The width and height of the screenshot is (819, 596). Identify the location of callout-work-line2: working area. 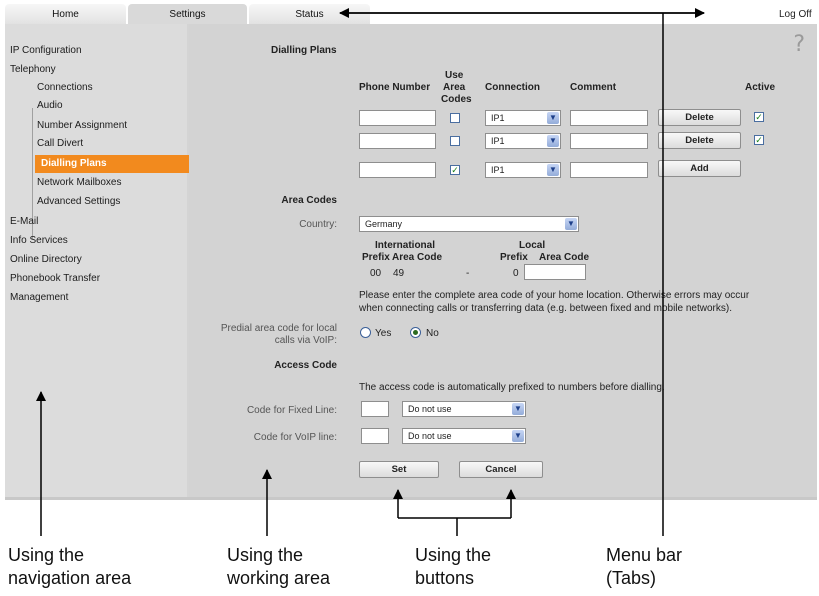
(279, 578).